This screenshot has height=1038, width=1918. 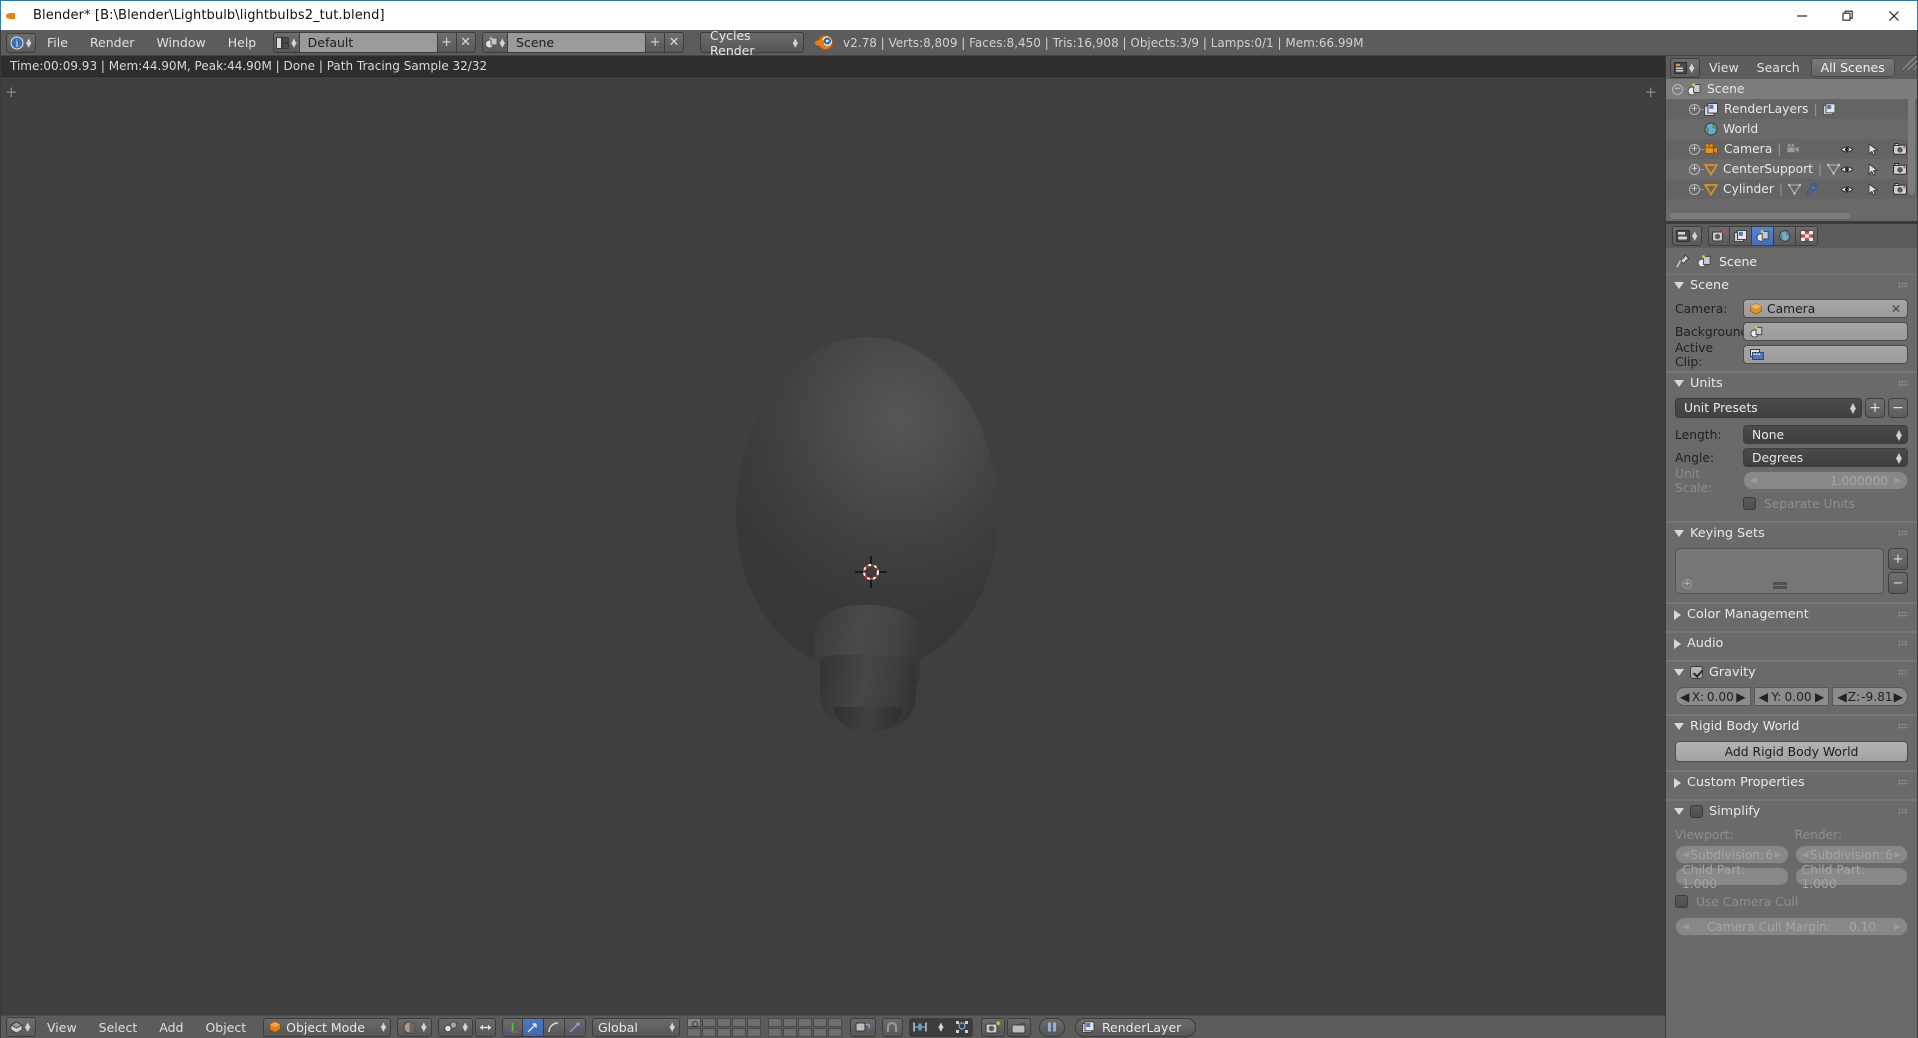 What do you see at coordinates (1896, 309) in the screenshot?
I see `clear-camera-icon: ✕` at bounding box center [1896, 309].